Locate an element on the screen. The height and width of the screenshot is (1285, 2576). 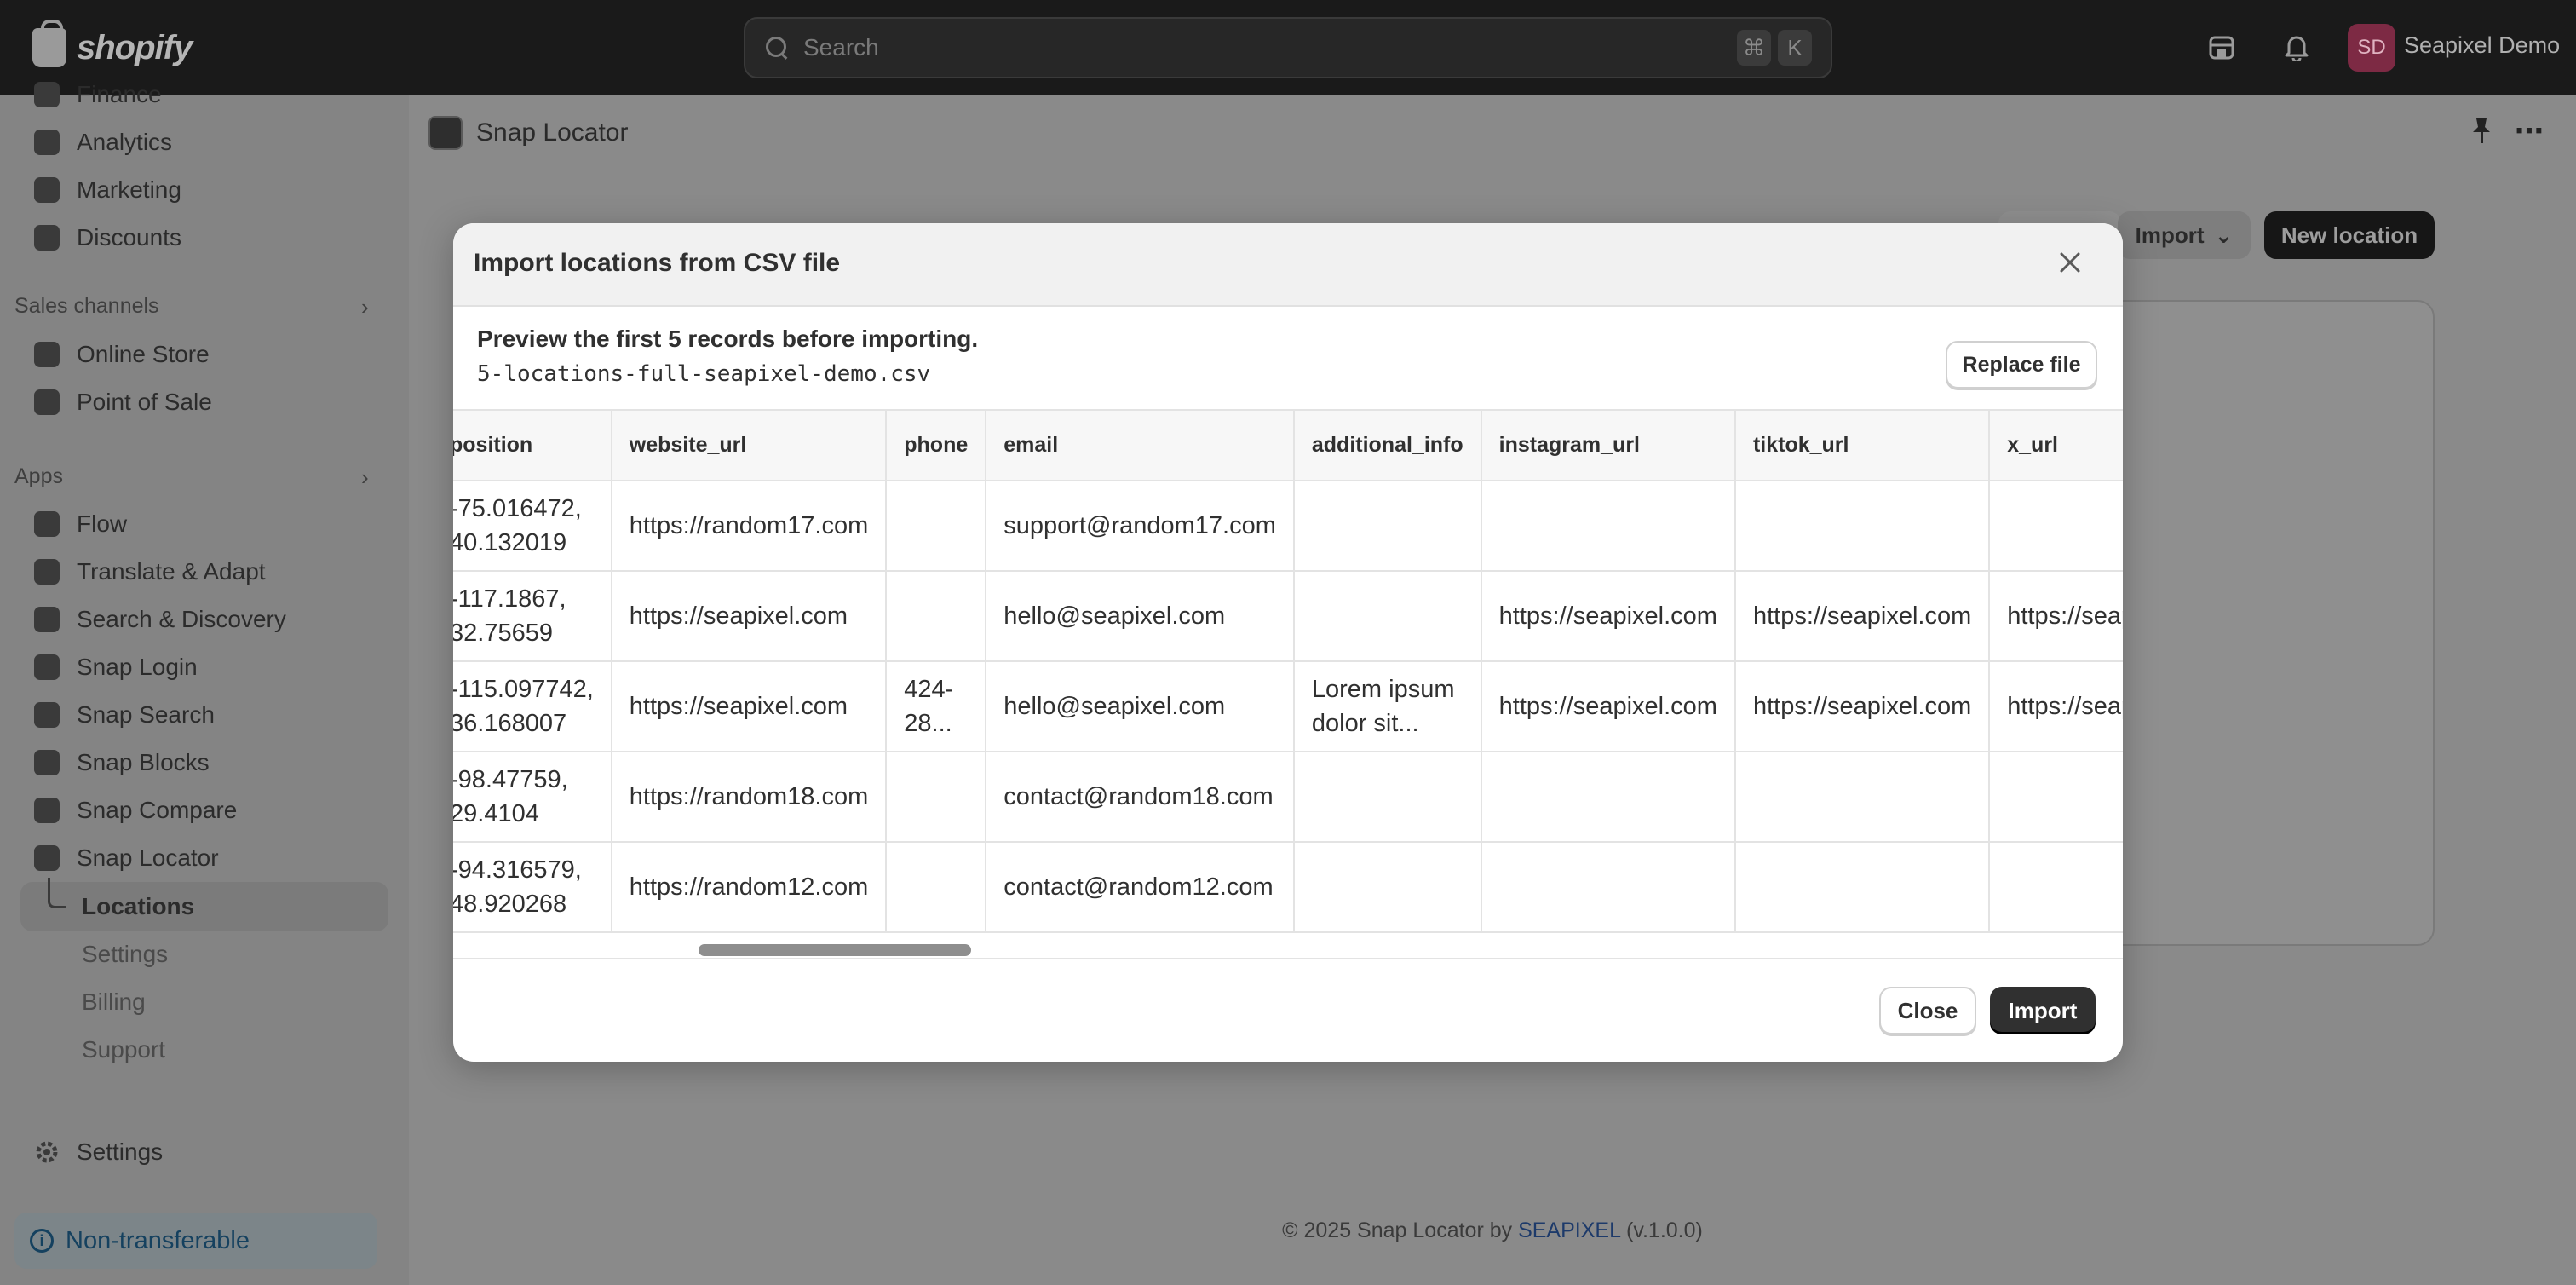
more-options-icon: ⋯ is located at coordinates (2532, 130).